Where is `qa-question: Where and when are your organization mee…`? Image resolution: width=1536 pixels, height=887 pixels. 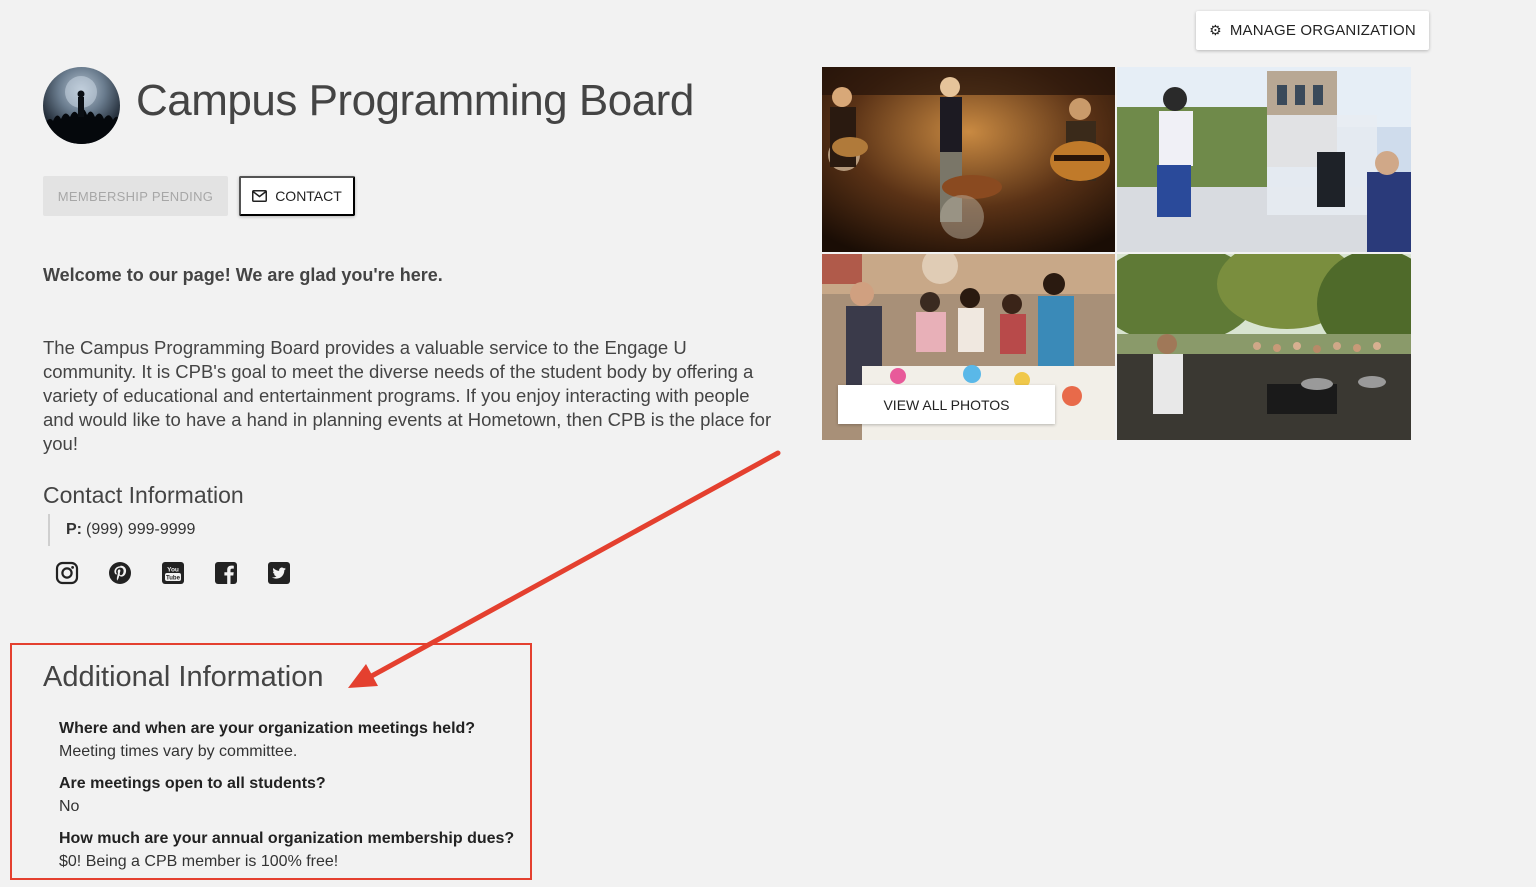
qa-question: Where and when are your organization mee… is located at coordinates (267, 728).